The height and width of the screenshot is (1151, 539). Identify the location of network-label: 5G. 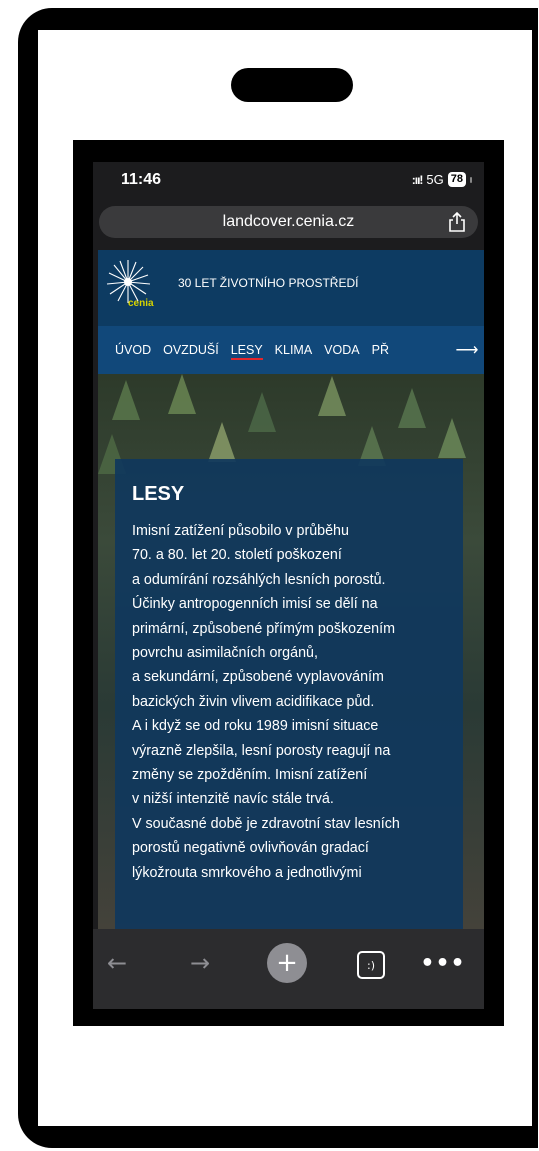
(435, 179).